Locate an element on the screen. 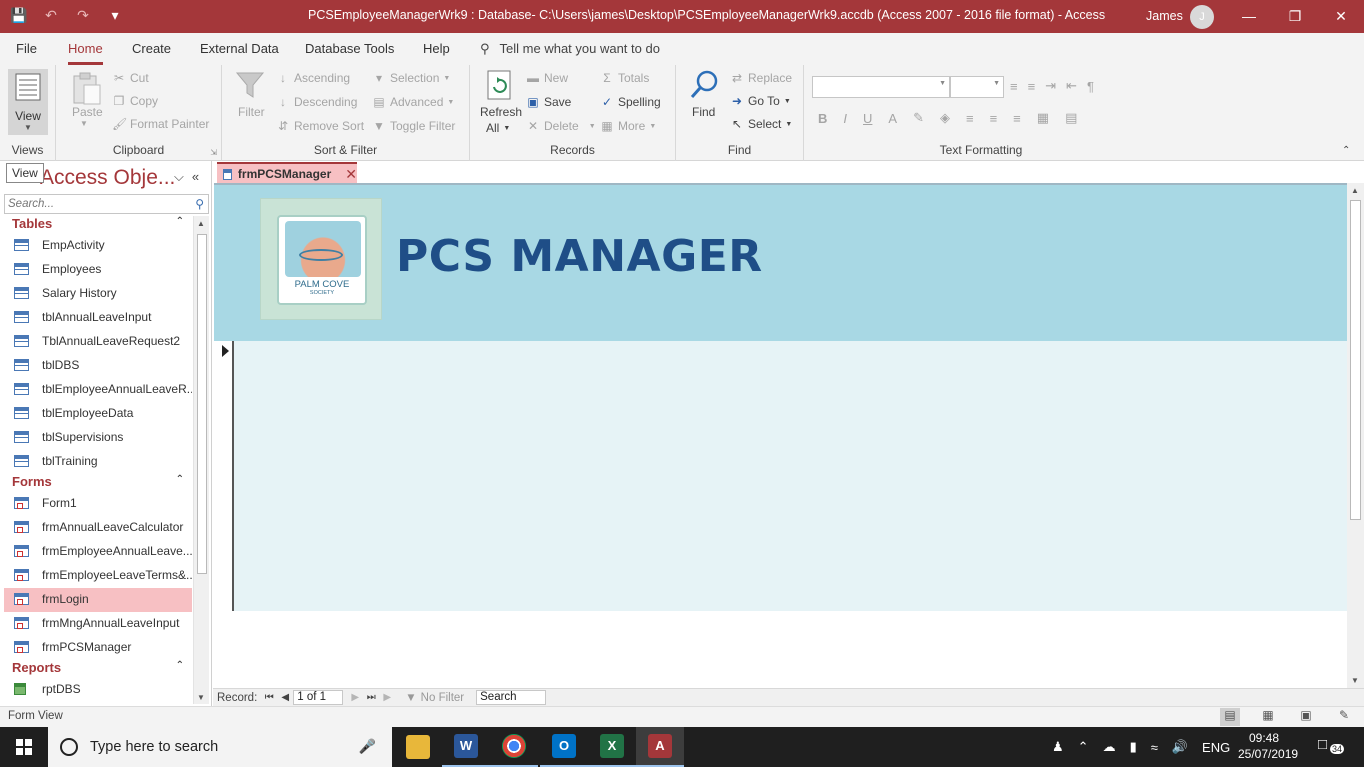  view-button: View ▼ is located at coordinates (28, 102).